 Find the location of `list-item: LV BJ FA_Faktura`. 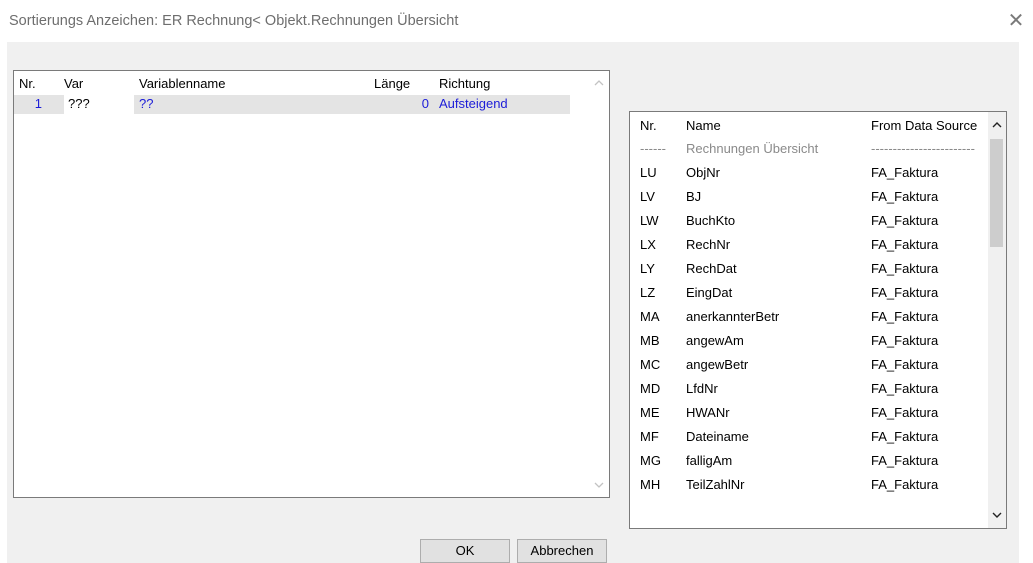

list-item: LV BJ FA_Faktura is located at coordinates (810, 197).